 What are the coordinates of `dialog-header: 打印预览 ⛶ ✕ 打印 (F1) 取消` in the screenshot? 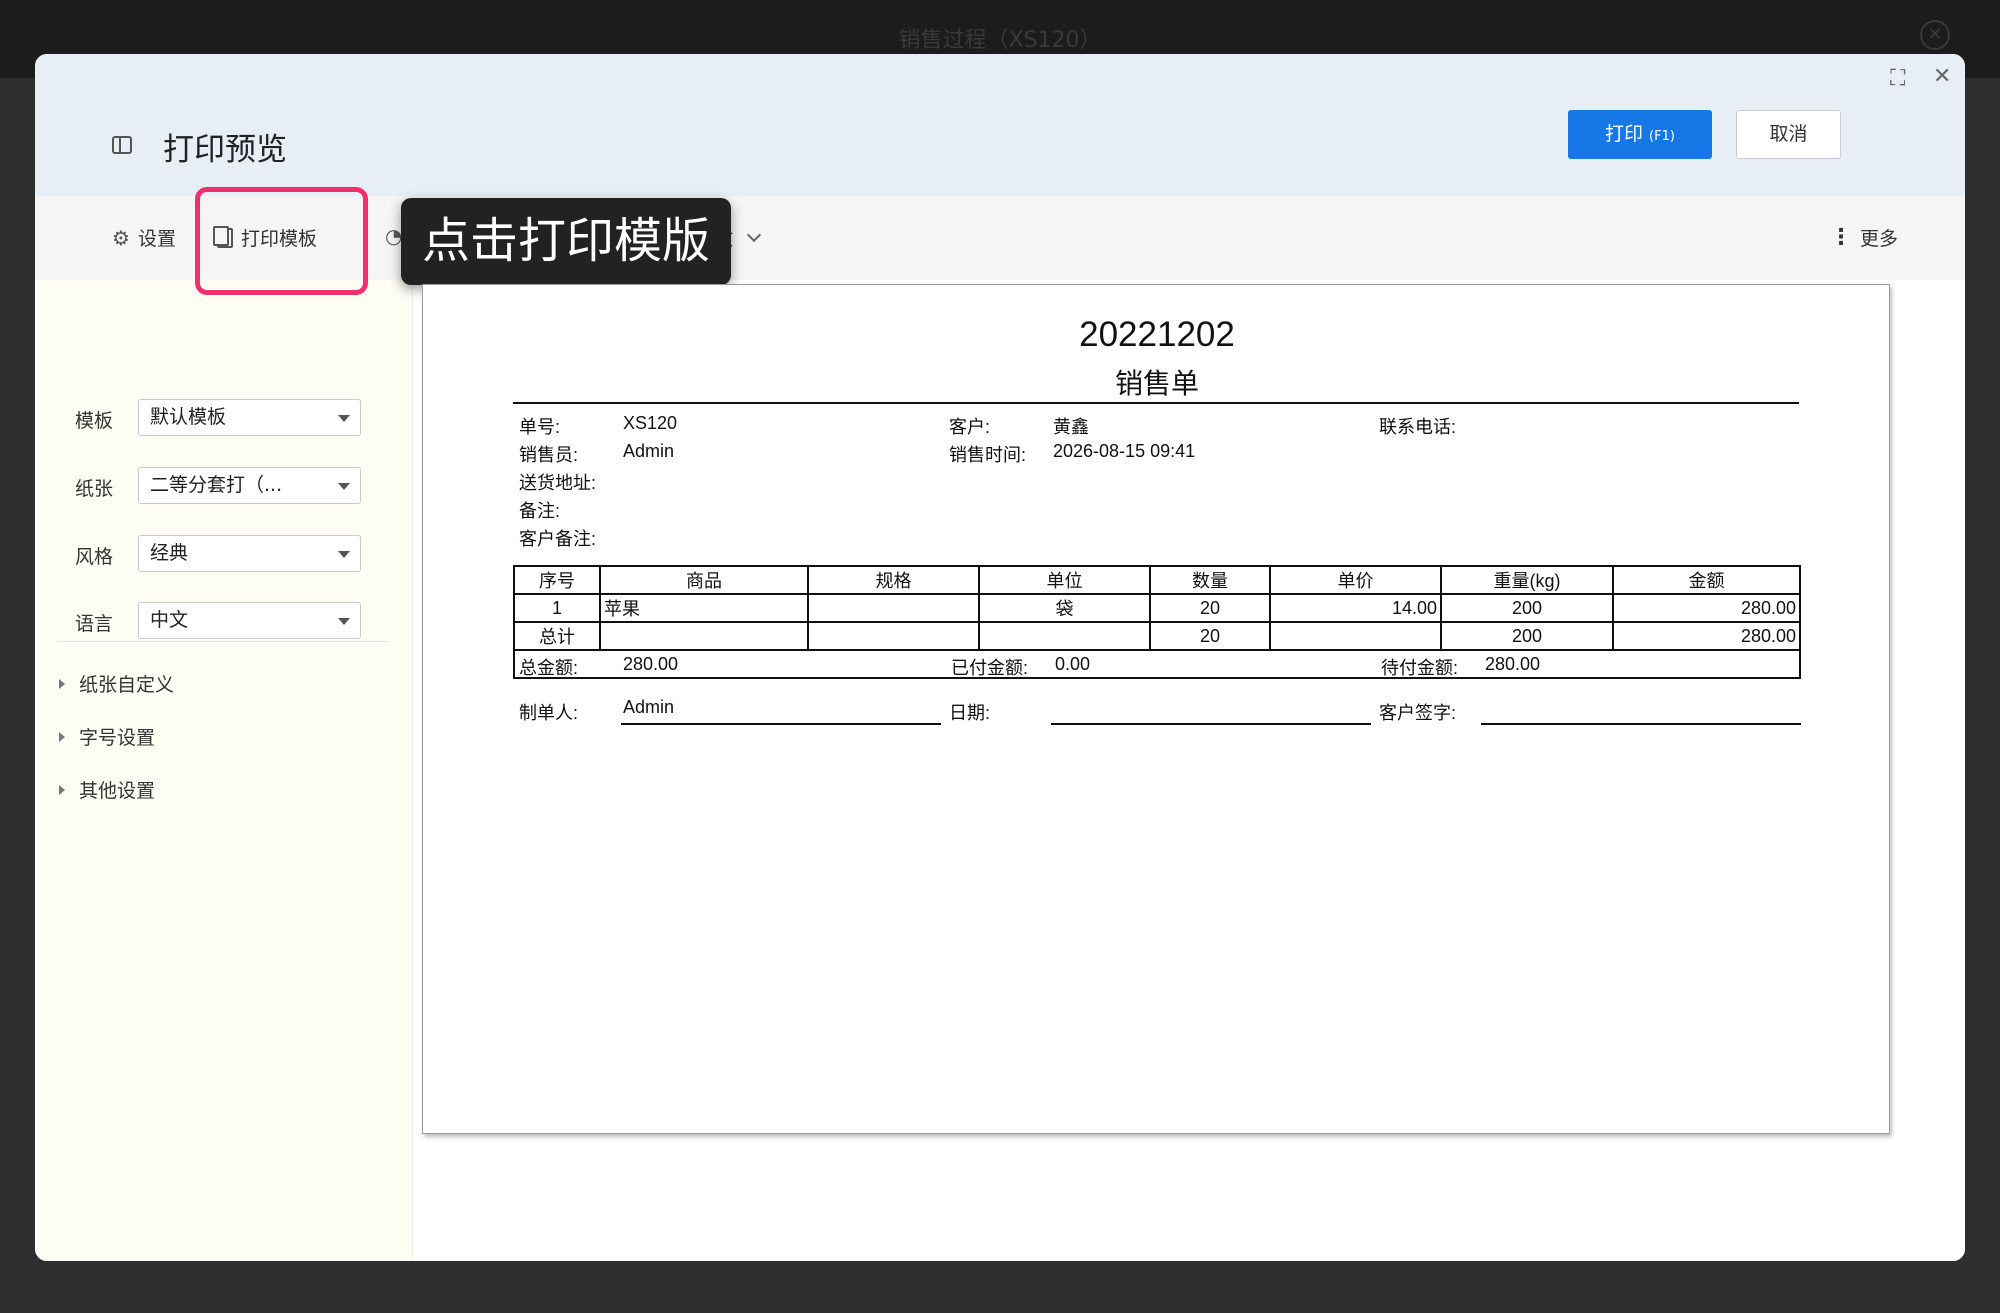 It's located at (1000, 125).